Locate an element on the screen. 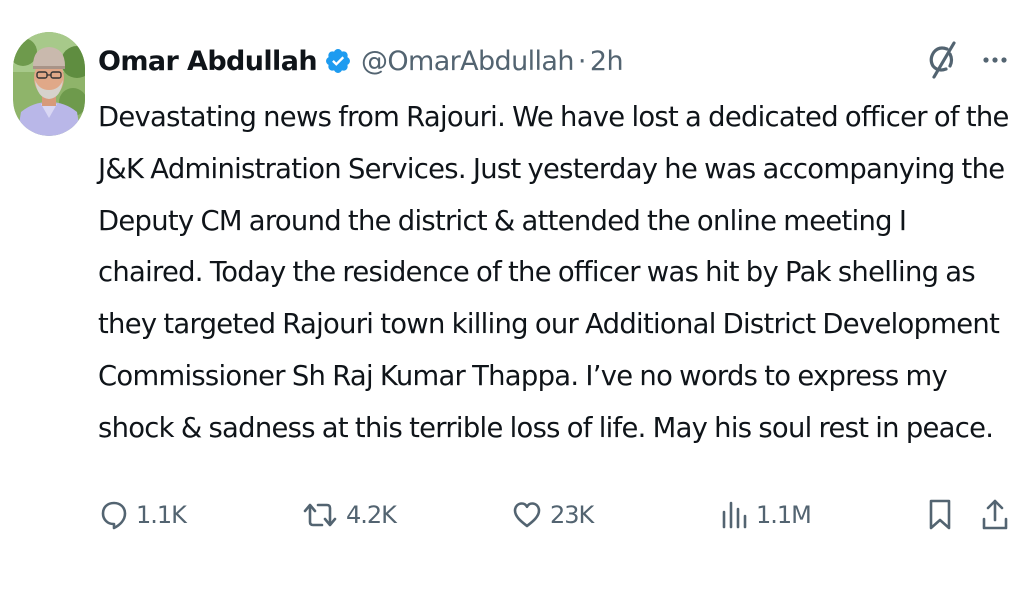  tweet-header: Omar Abdullah @OmarAbdullah · 2h is located at coordinates (361, 61).